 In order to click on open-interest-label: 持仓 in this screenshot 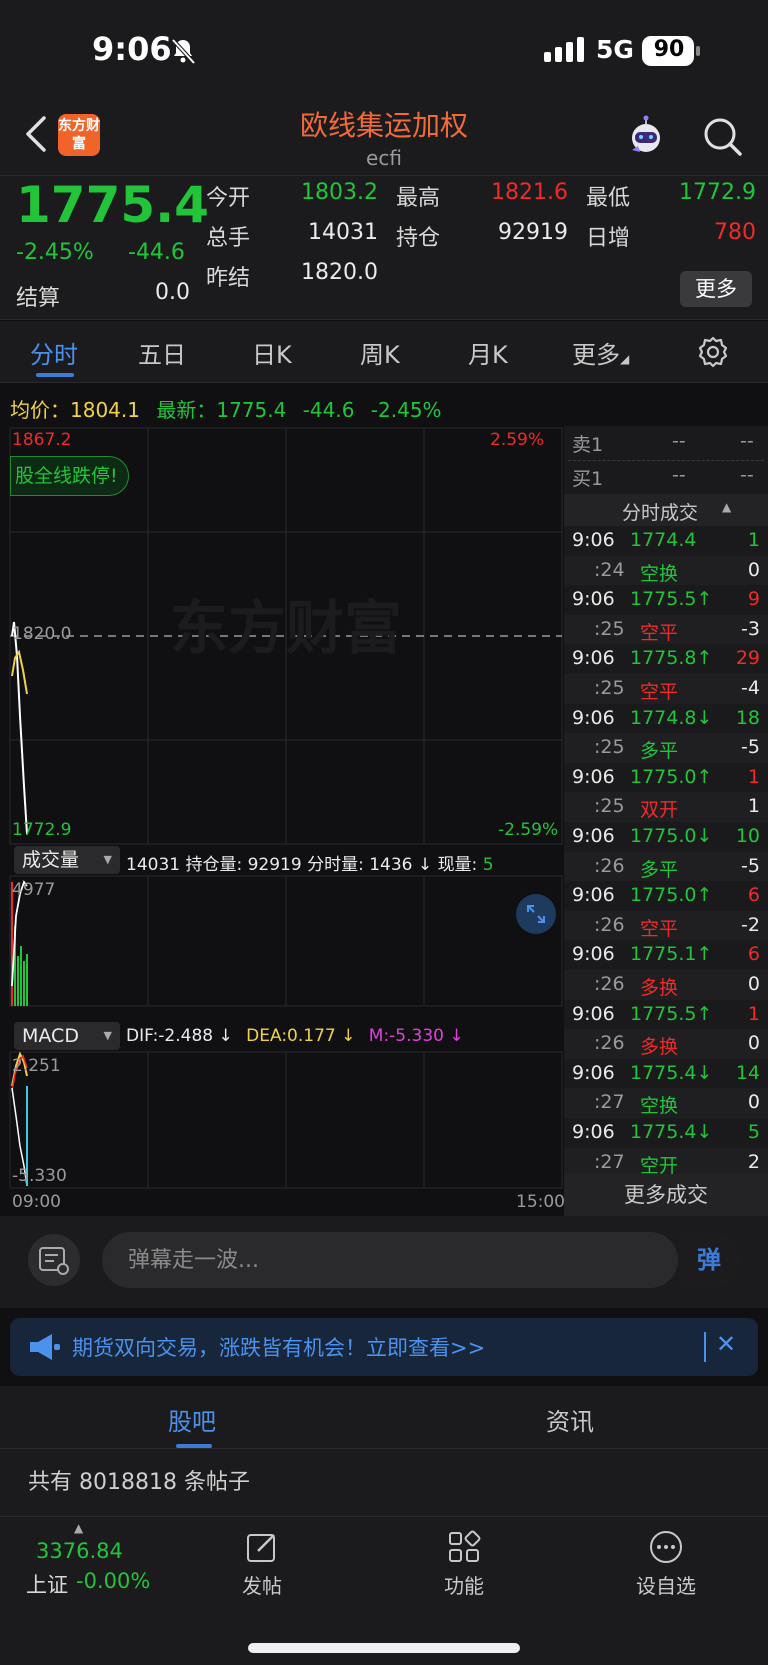, I will do `click(418, 238)`.